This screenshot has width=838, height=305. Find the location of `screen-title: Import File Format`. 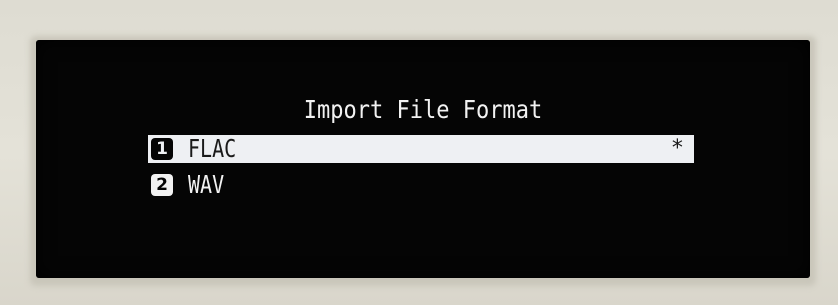

screen-title: Import File Format is located at coordinates (423, 109).